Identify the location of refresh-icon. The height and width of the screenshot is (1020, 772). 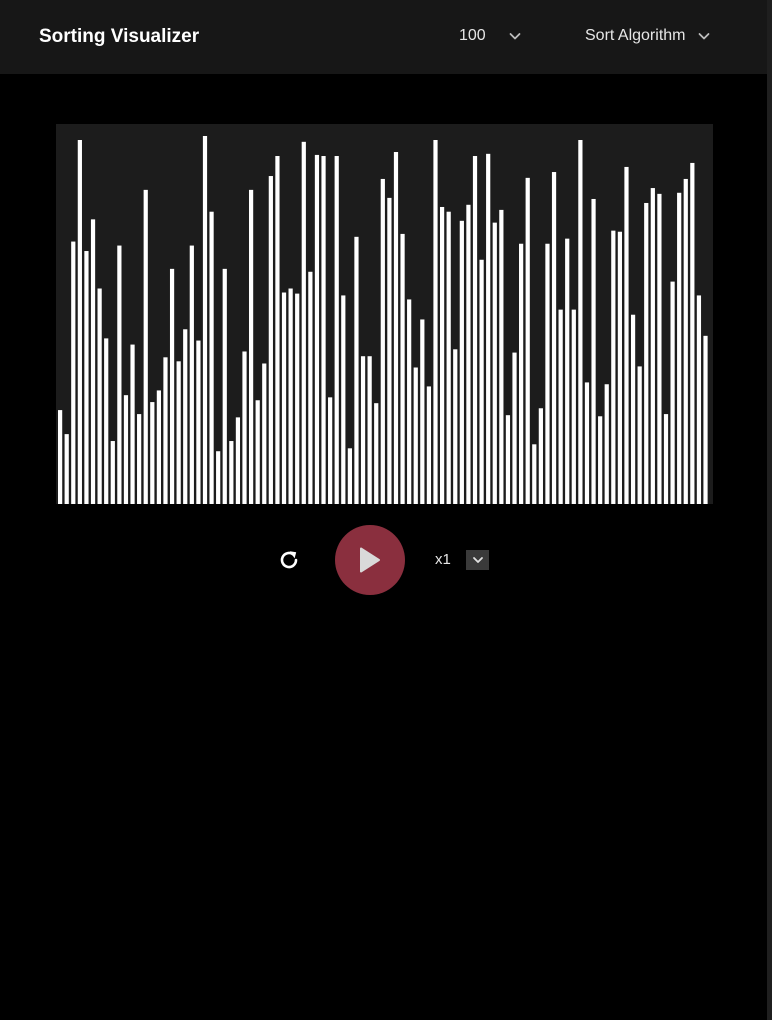
(289, 560).